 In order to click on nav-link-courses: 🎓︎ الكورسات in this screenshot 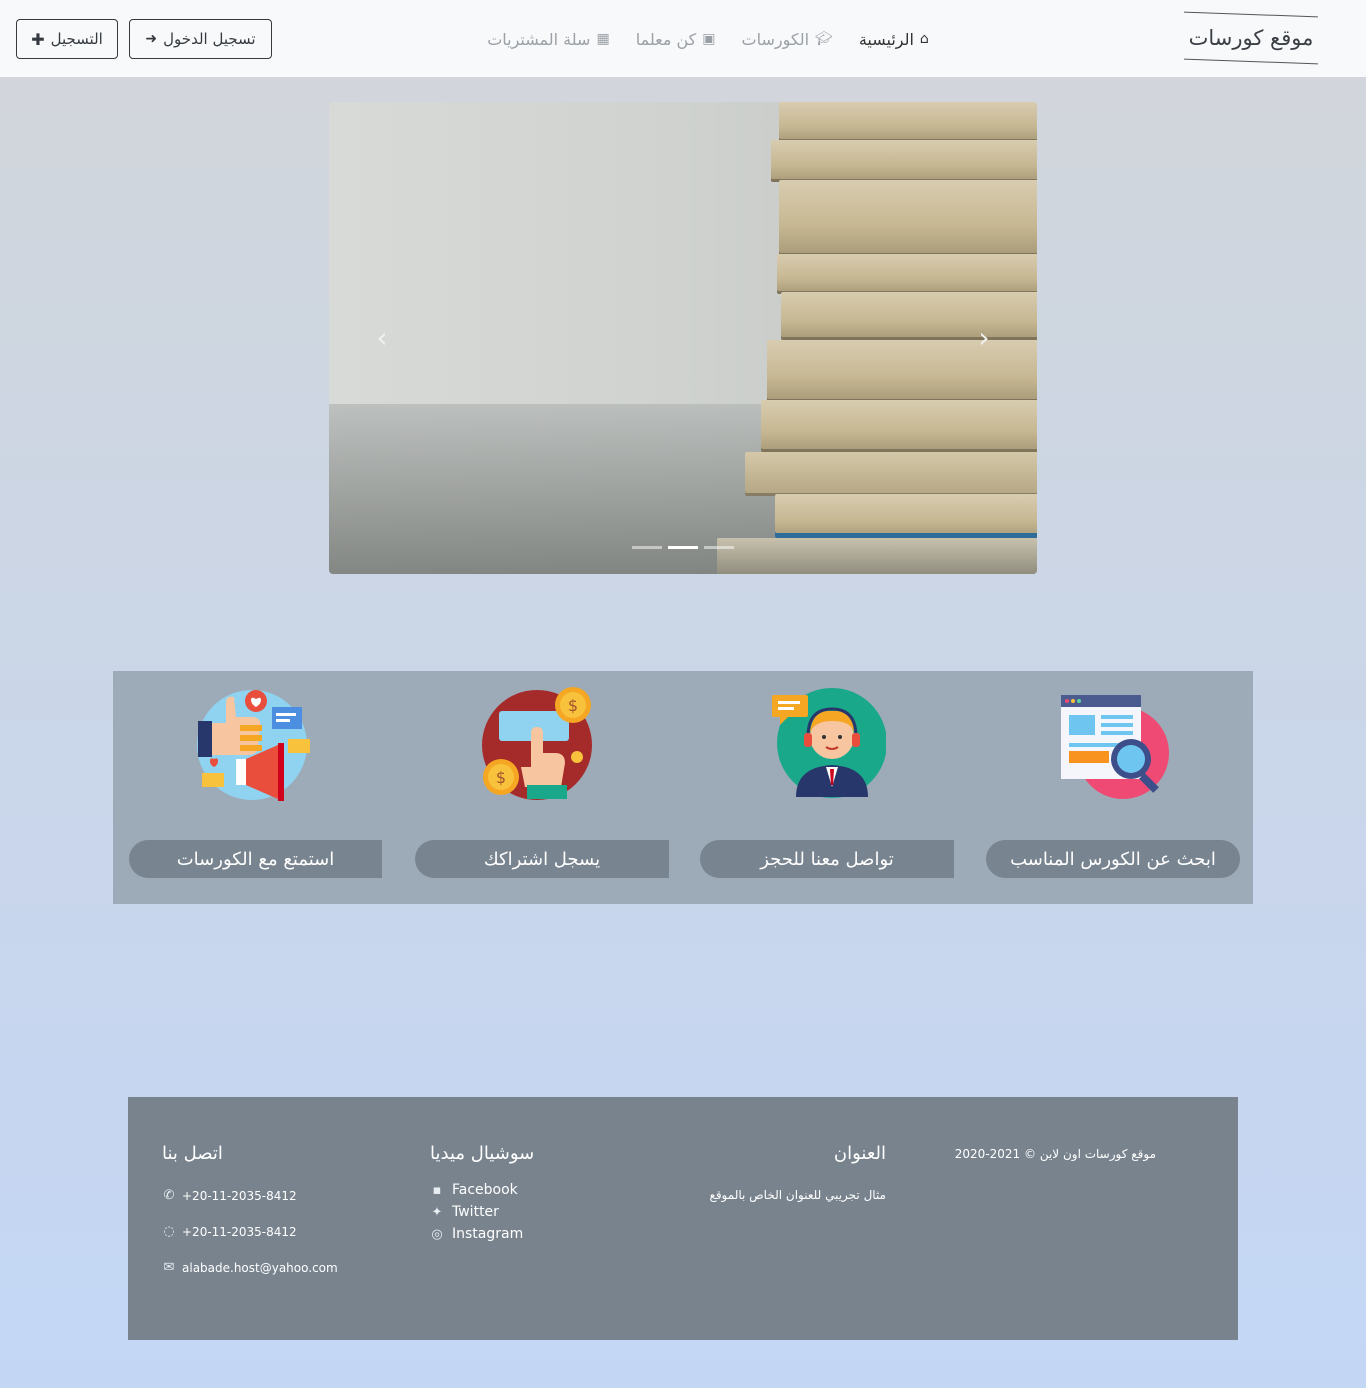, I will do `click(787, 39)`.